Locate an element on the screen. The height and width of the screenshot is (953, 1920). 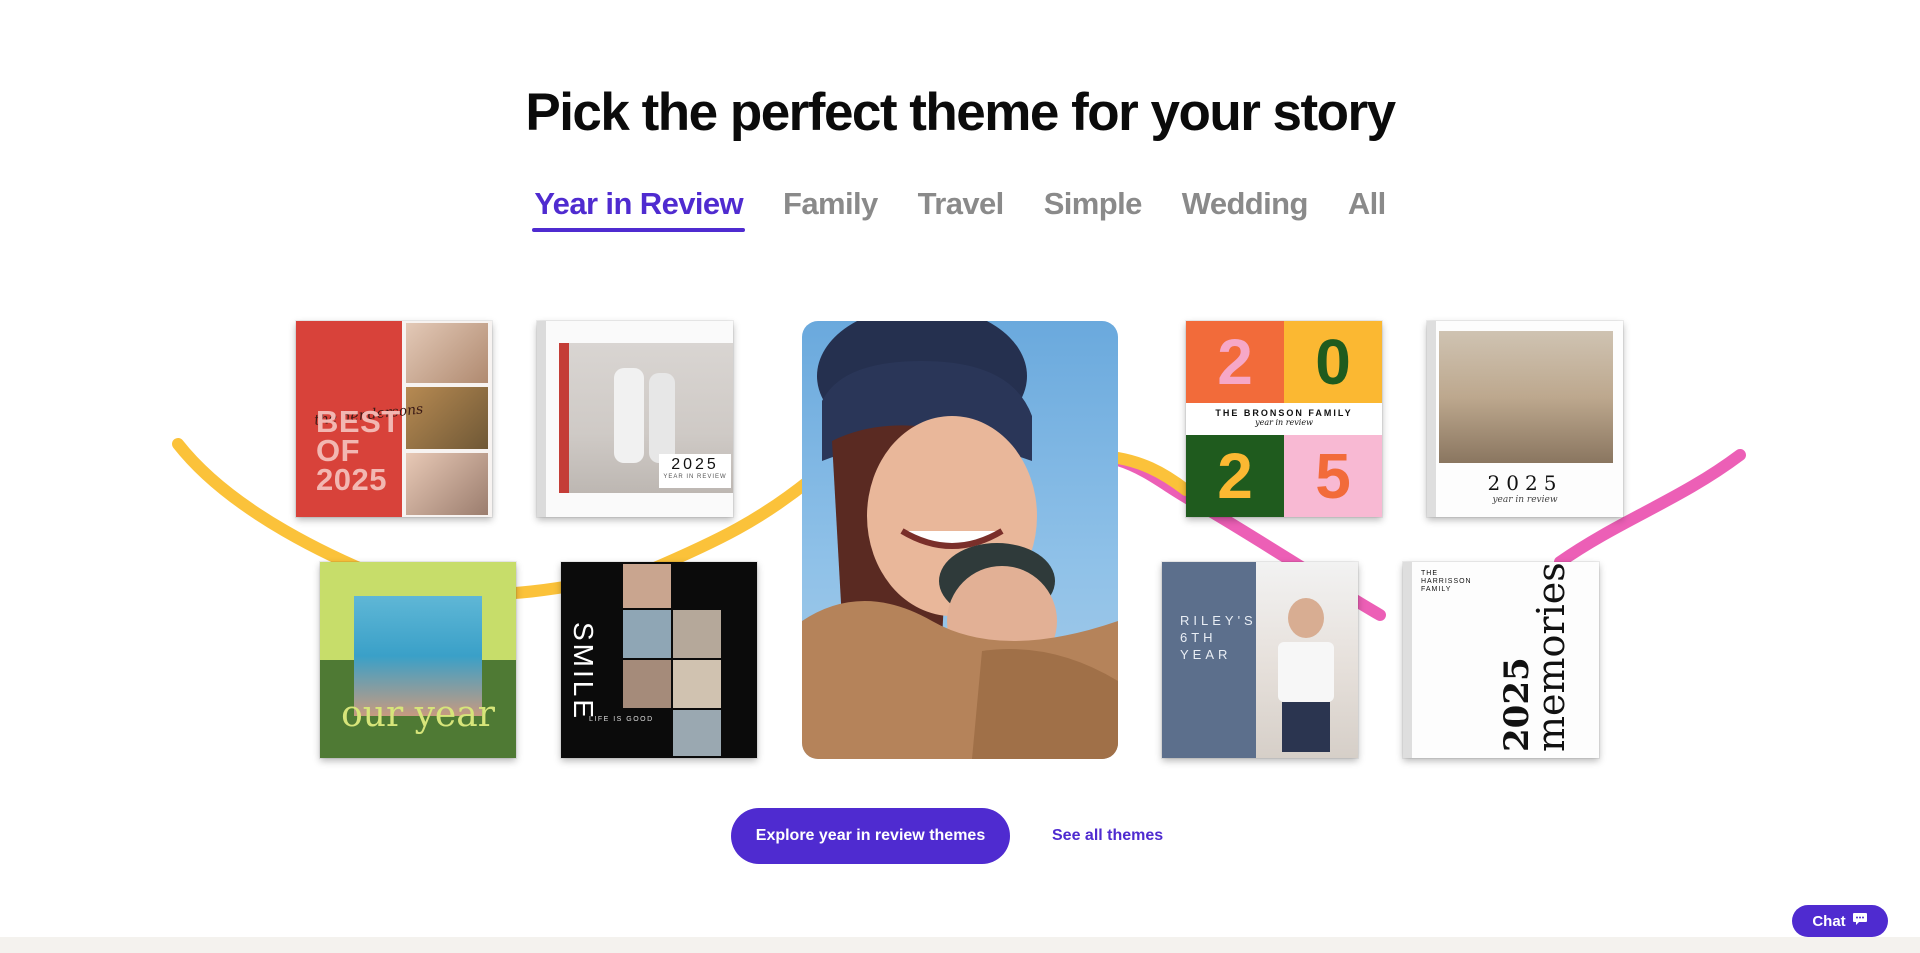
hero-photo is located at coordinates (960, 540).